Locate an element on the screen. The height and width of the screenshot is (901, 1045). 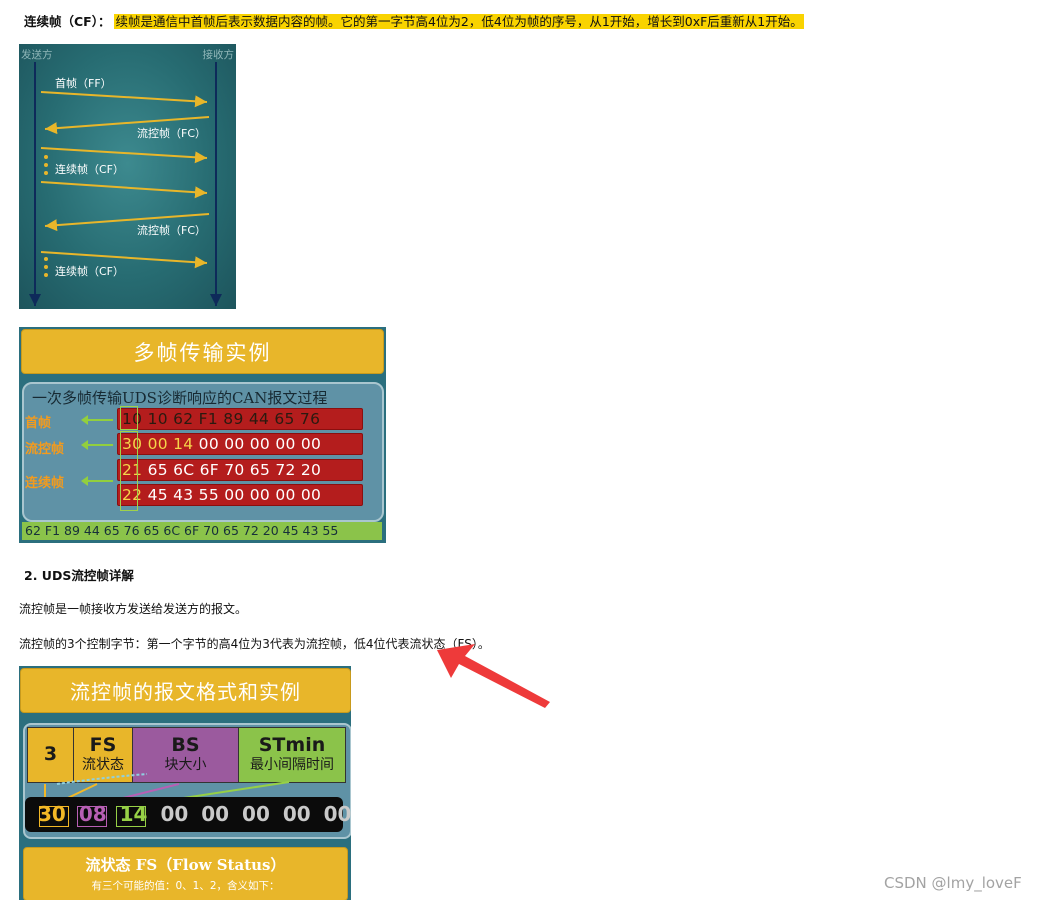
fig2-title: 多帧传输实例 is located at coordinates (202, 351).